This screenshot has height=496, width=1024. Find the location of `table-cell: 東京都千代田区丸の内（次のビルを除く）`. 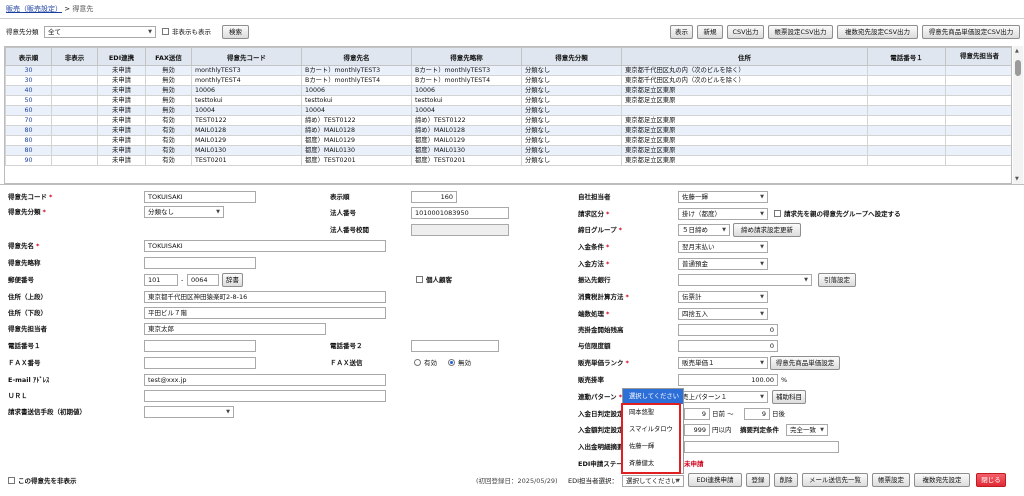

table-cell: 東京都千代田区丸の内（次のビルを除く） is located at coordinates (744, 70).